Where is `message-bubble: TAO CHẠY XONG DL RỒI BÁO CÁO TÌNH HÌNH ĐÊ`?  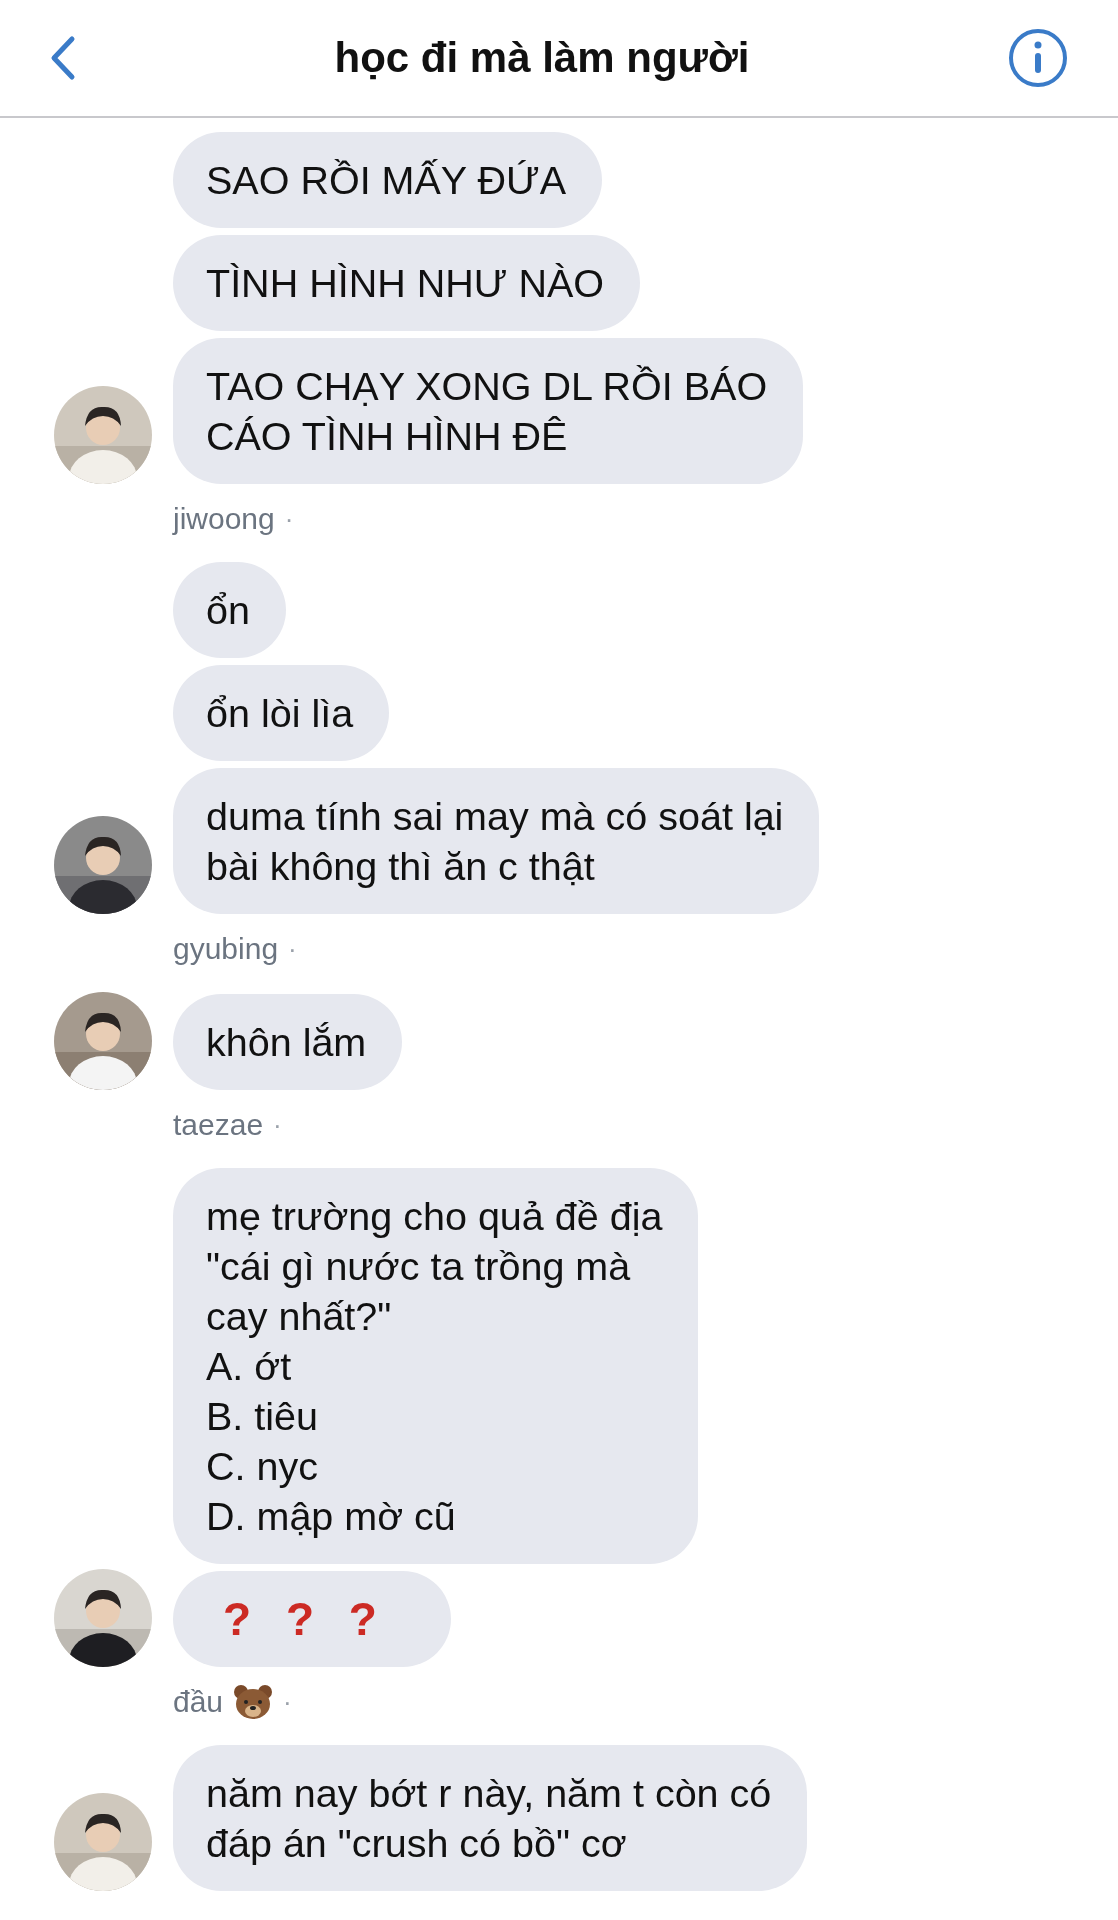
message-bubble: TAO CHẠY XONG DL RỒI BÁO CÁO TÌNH HÌNH ĐÊ is located at coordinates (488, 411).